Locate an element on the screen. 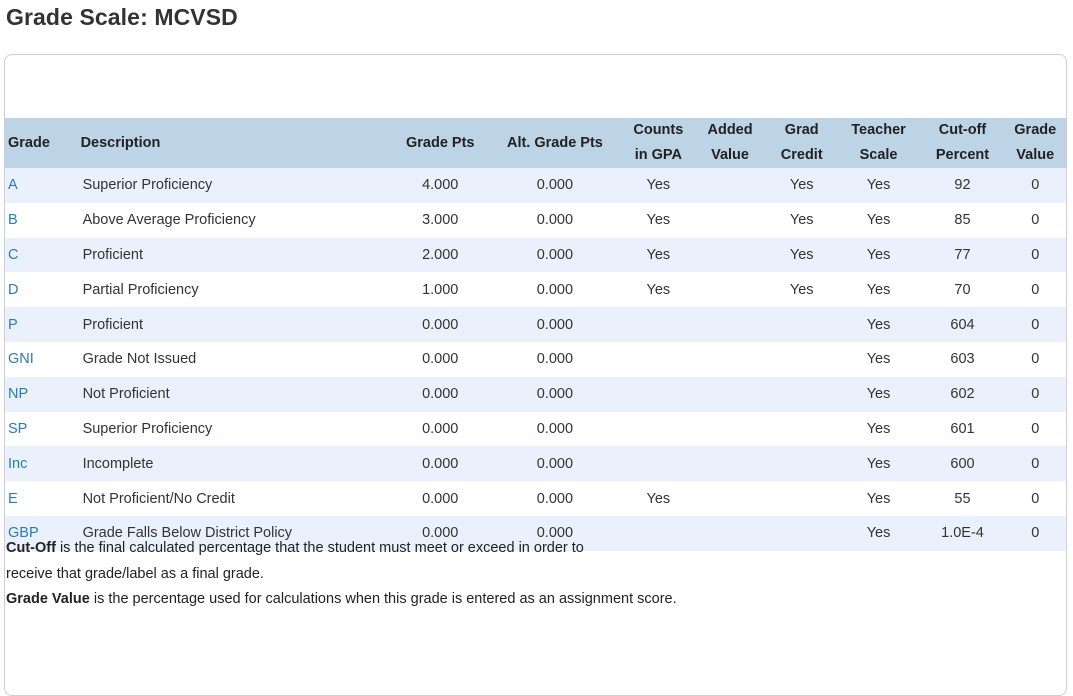 This screenshot has height=696, width=1073. page-title: Grade Scale: MCVSD is located at coordinates (122, 17).